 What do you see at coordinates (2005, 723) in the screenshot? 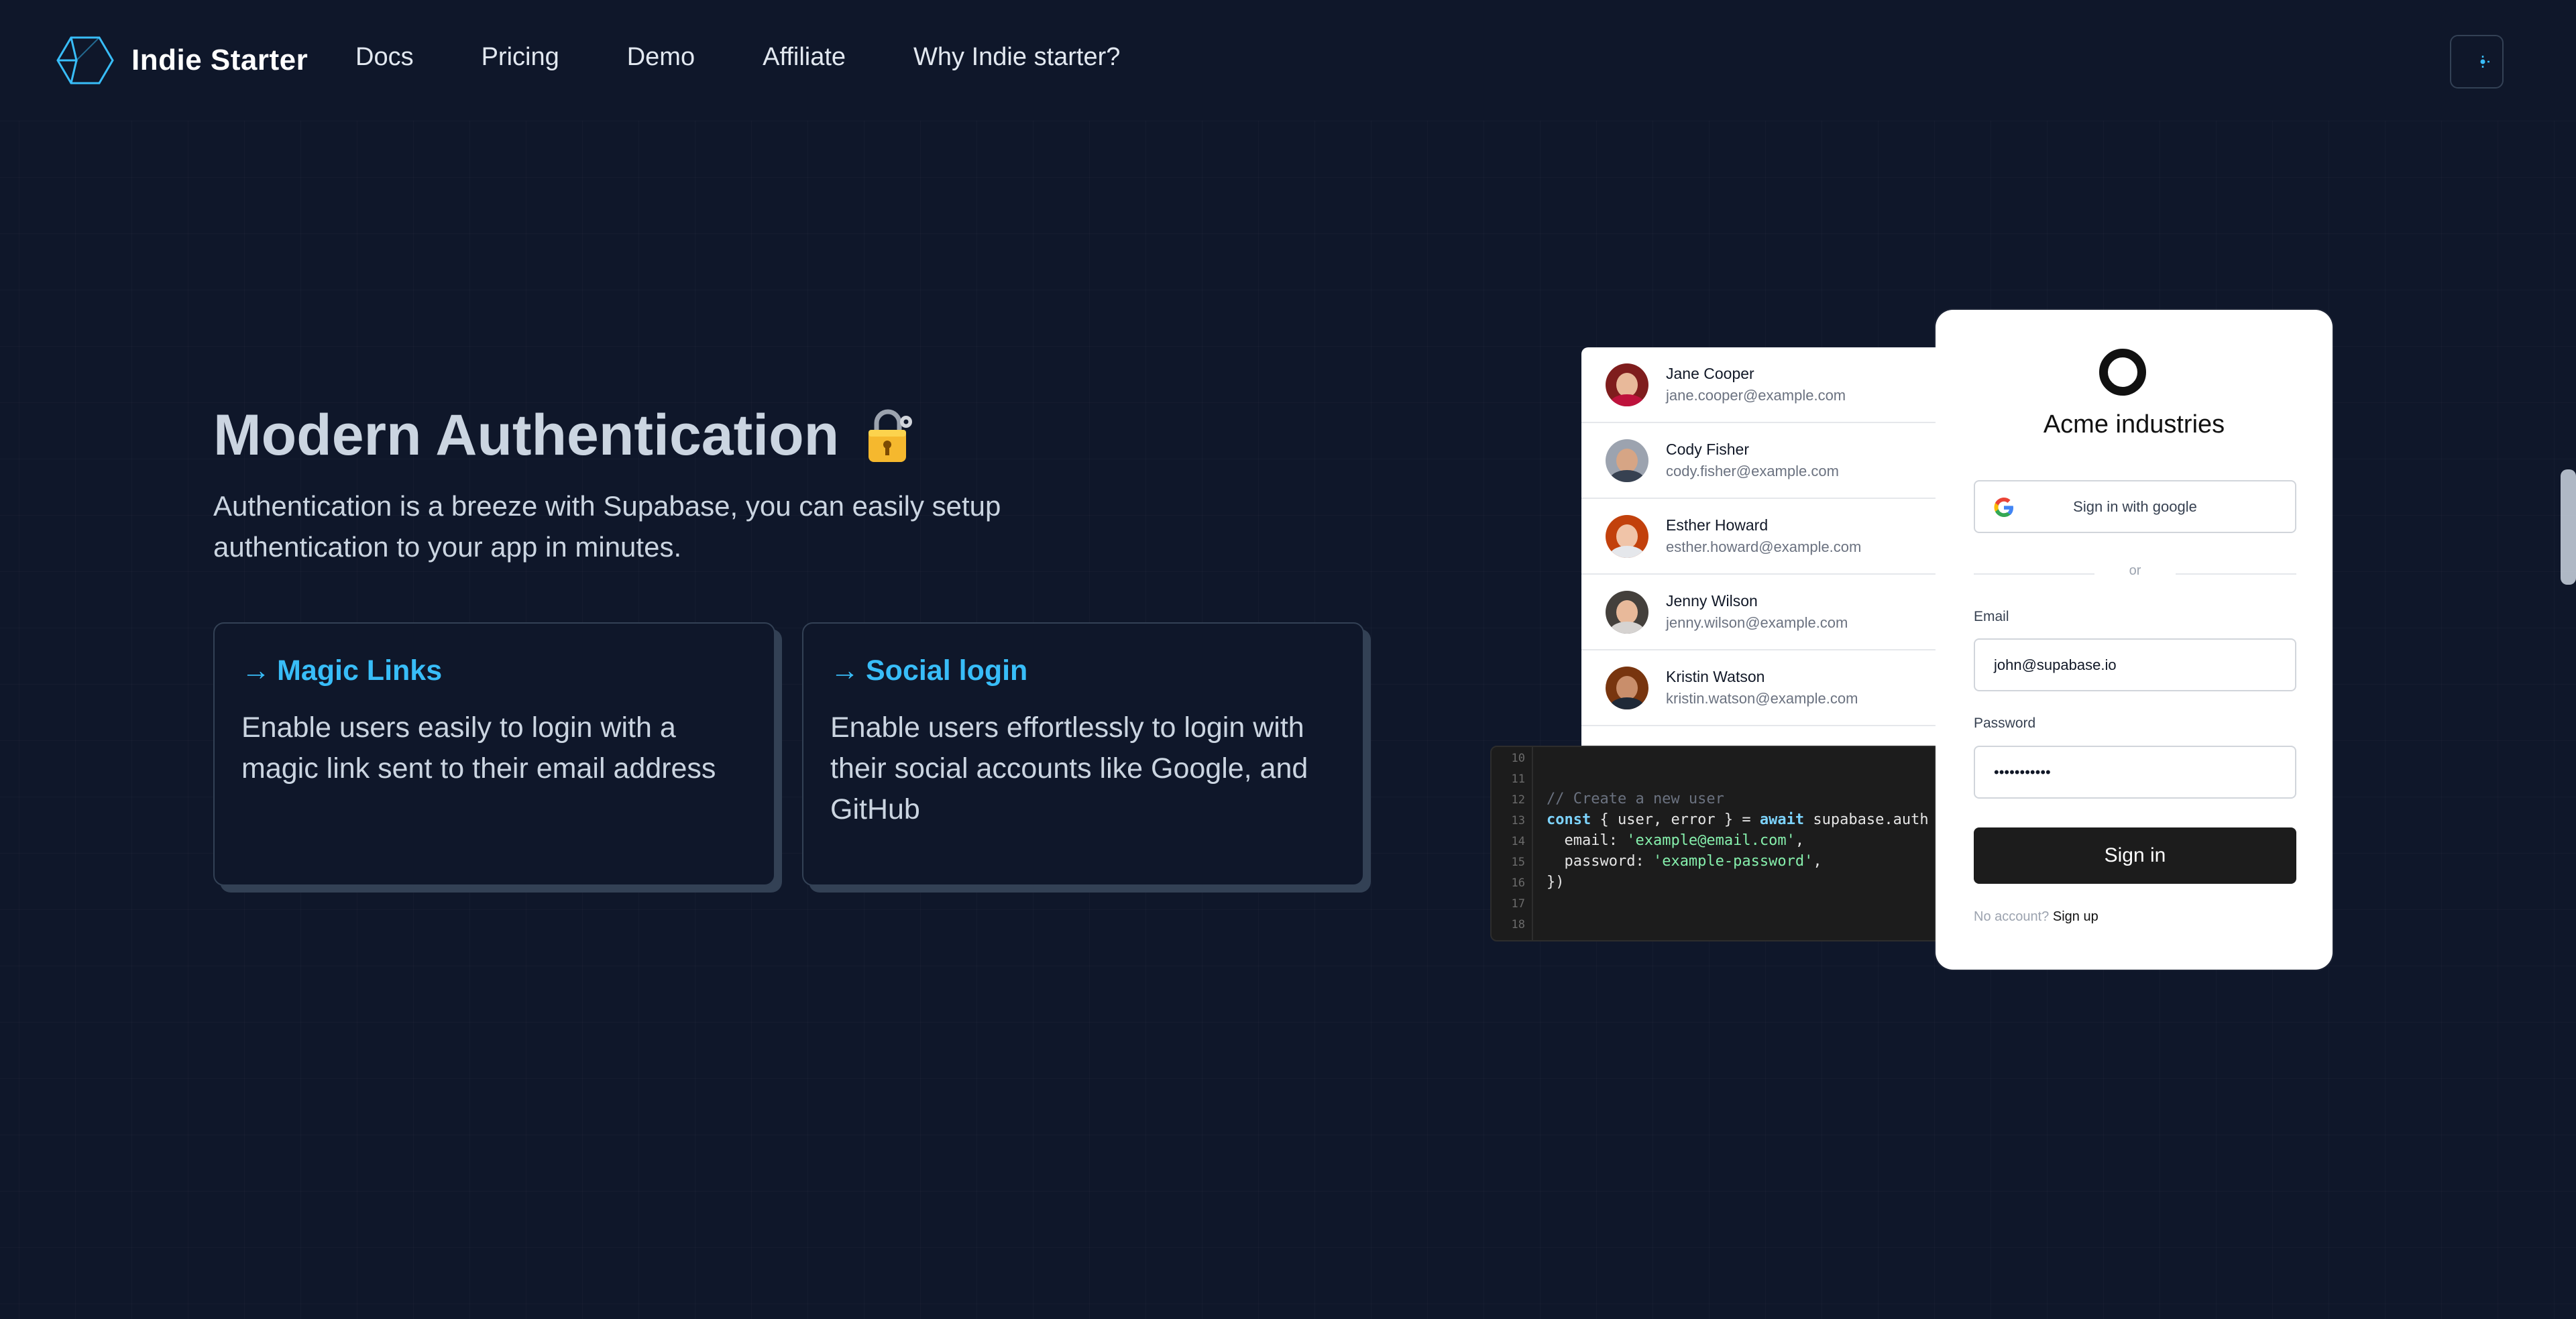
I see `password-label: Password` at bounding box center [2005, 723].